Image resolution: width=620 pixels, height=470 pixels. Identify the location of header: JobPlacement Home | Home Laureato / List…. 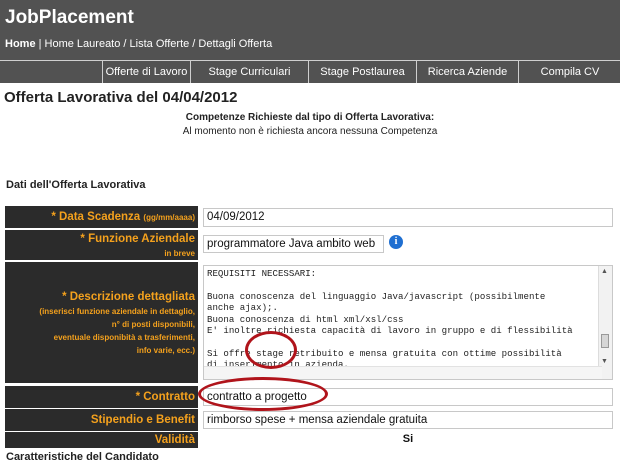
(310, 30).